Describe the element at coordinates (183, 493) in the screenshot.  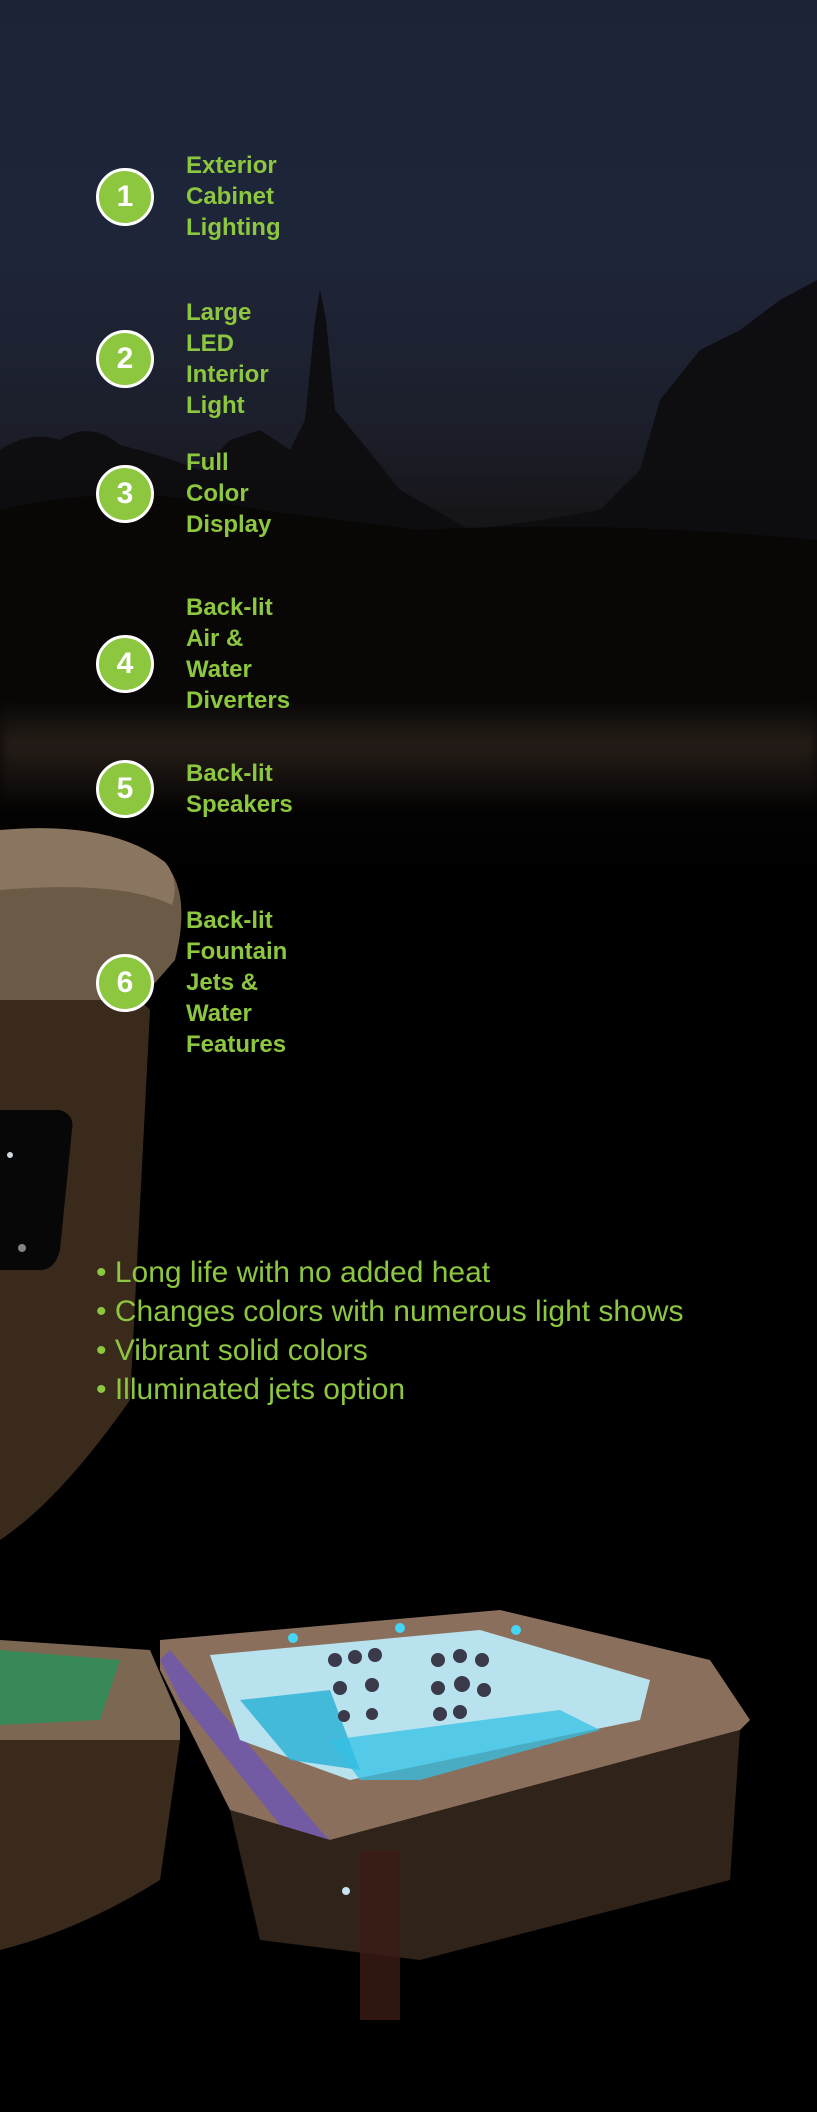
I see `feature-item-3: 3 Full Color Display` at that location.